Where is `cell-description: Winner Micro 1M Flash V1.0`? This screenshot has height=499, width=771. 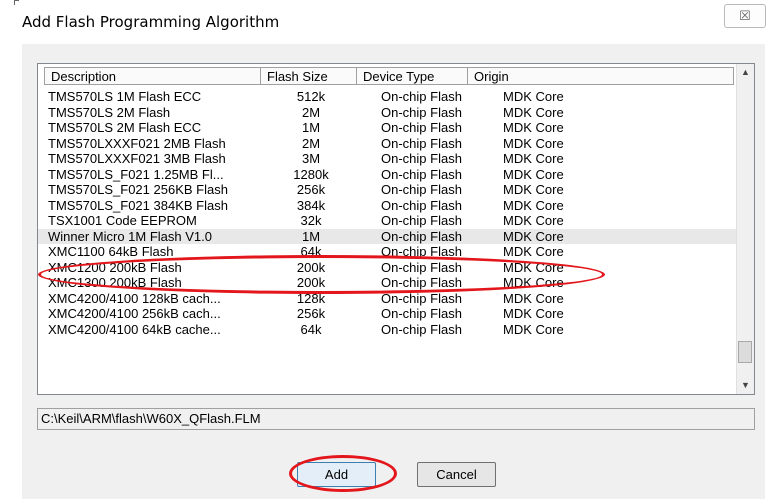 cell-description: Winner Micro 1M Flash V1.0 is located at coordinates (130, 236).